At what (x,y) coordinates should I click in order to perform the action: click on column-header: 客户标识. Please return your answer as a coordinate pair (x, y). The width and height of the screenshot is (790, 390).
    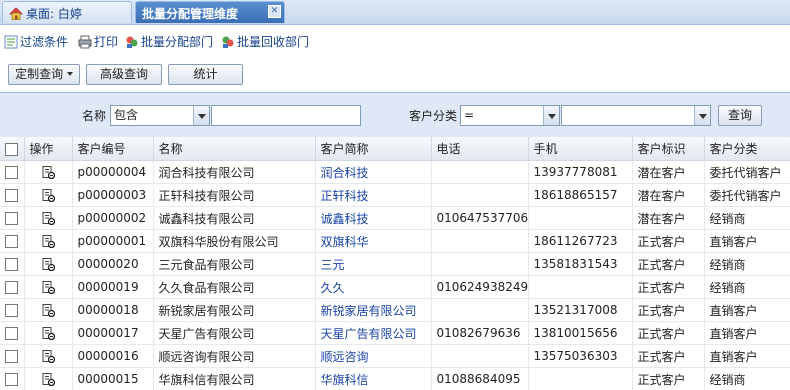
    Looking at the image, I should click on (668, 149).